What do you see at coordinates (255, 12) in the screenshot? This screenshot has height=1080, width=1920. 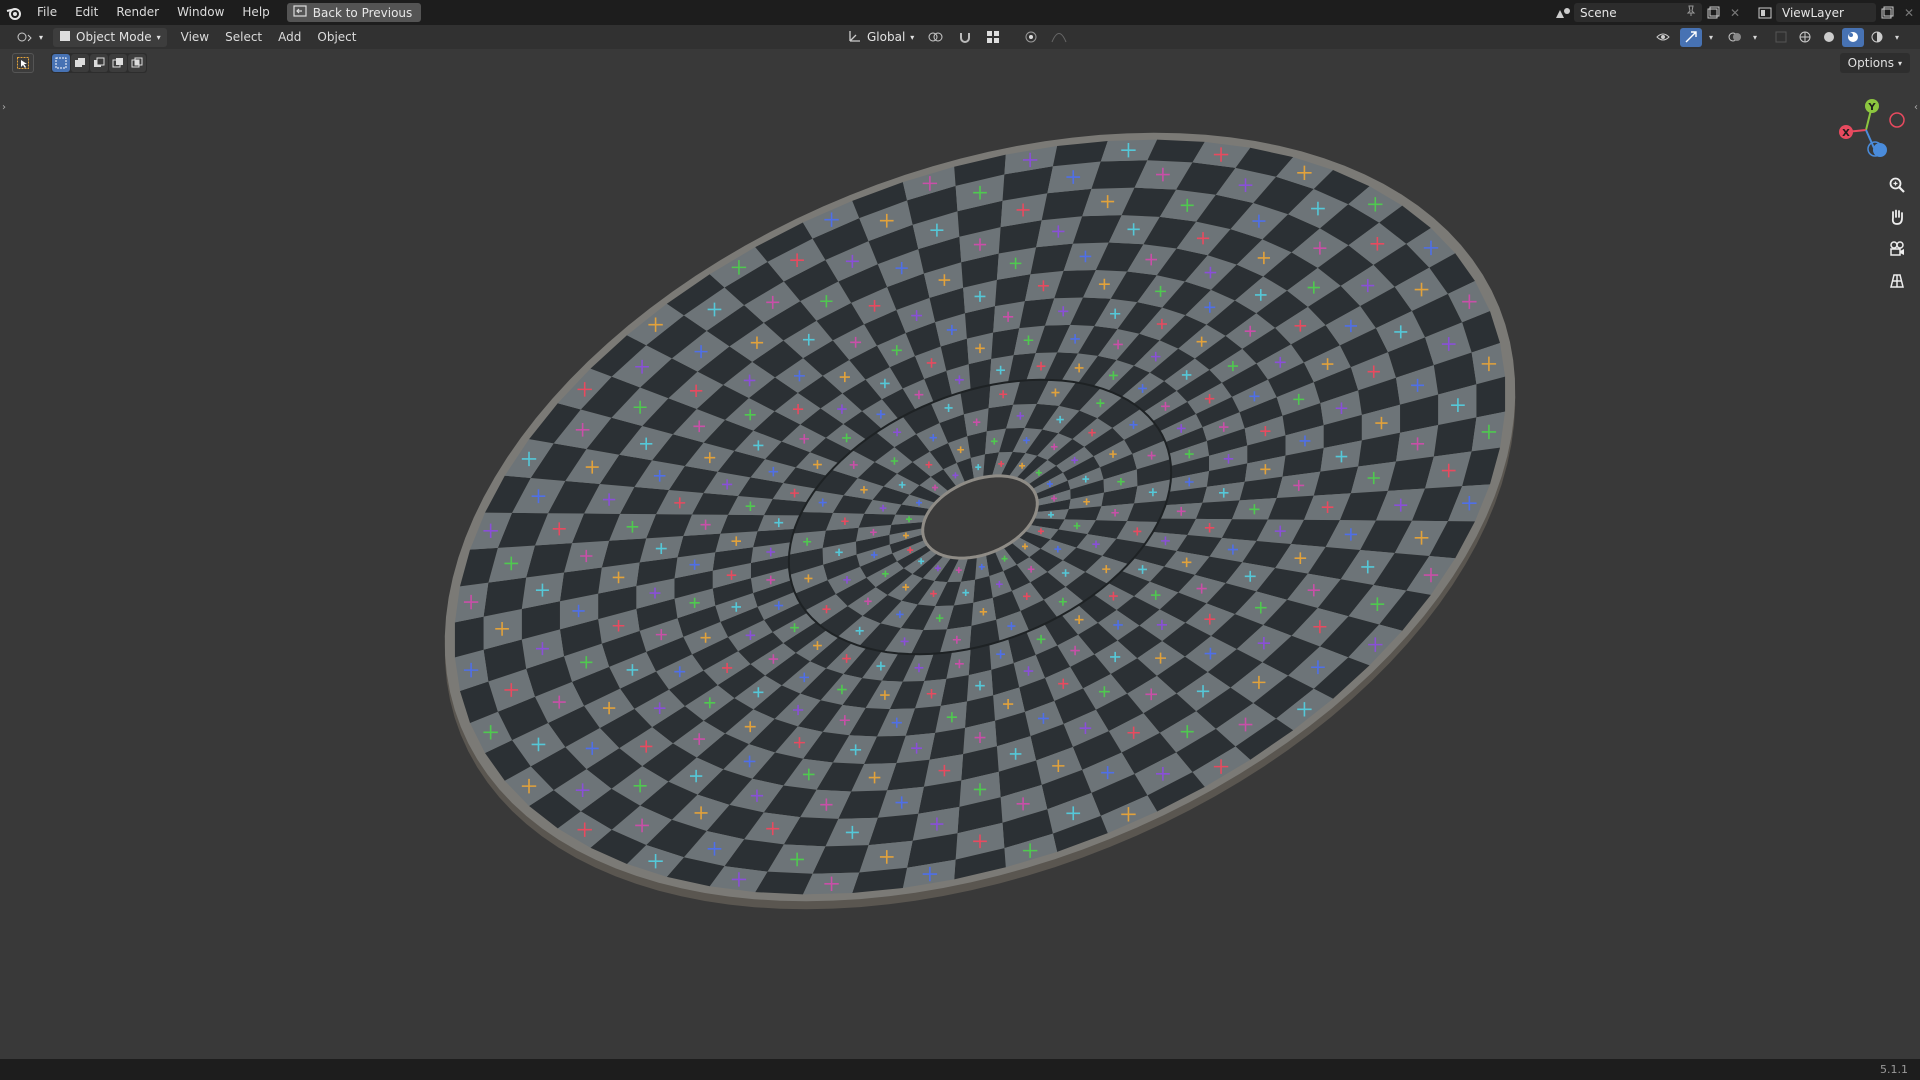 I see `menu-help: Help` at bounding box center [255, 12].